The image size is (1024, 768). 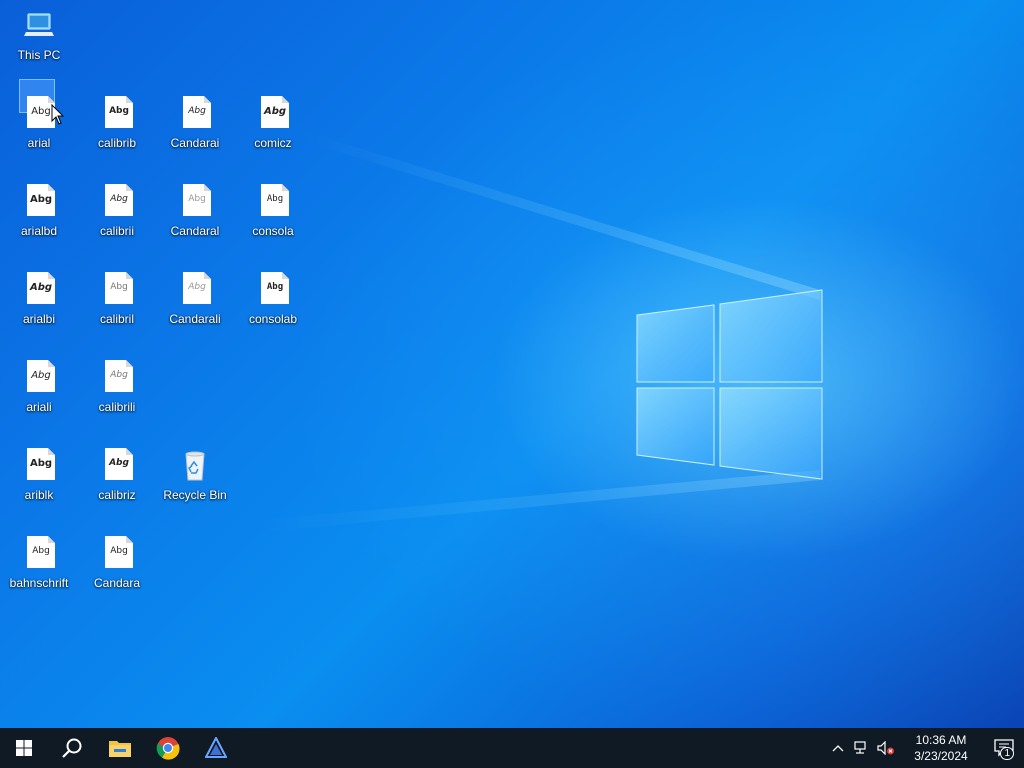 What do you see at coordinates (195, 495) in the screenshot?
I see `icon-label: Recycle Bin` at bounding box center [195, 495].